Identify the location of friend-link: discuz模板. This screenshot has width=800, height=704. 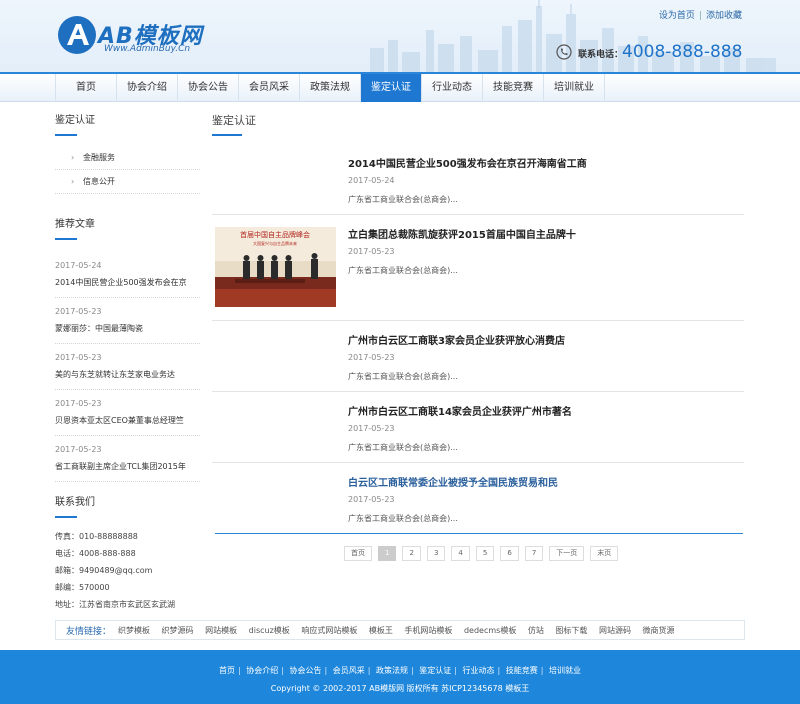
(269, 630).